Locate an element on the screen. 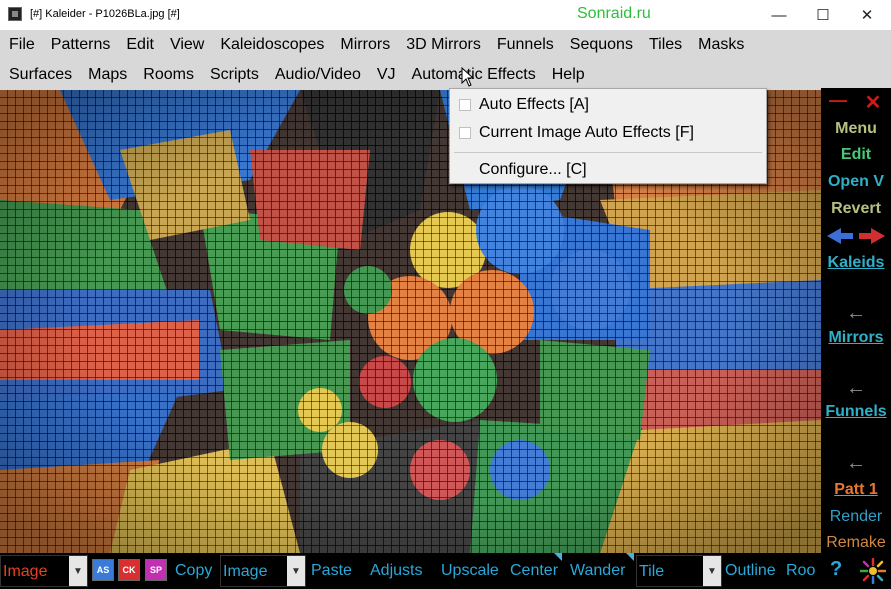 This screenshot has width=891, height=589. image-combo-1-arrow-icon: ▼ is located at coordinates (78, 571).